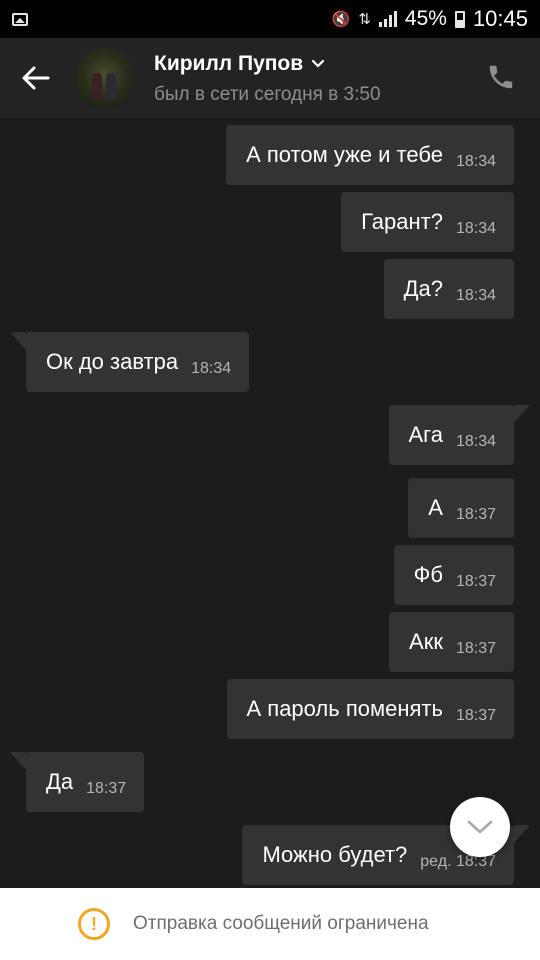  I want to click on scroll-down-button, so click(480, 827).